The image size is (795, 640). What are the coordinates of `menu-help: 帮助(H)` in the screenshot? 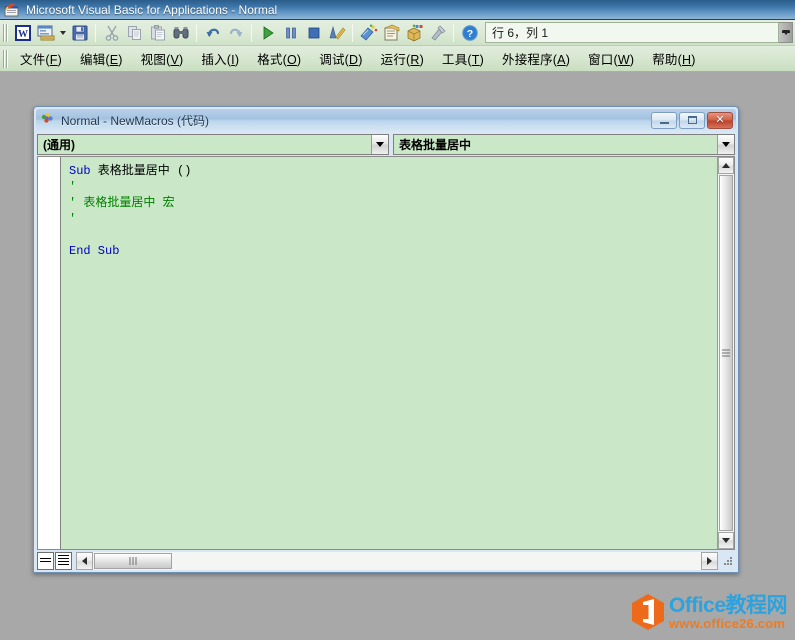 It's located at (673, 58).